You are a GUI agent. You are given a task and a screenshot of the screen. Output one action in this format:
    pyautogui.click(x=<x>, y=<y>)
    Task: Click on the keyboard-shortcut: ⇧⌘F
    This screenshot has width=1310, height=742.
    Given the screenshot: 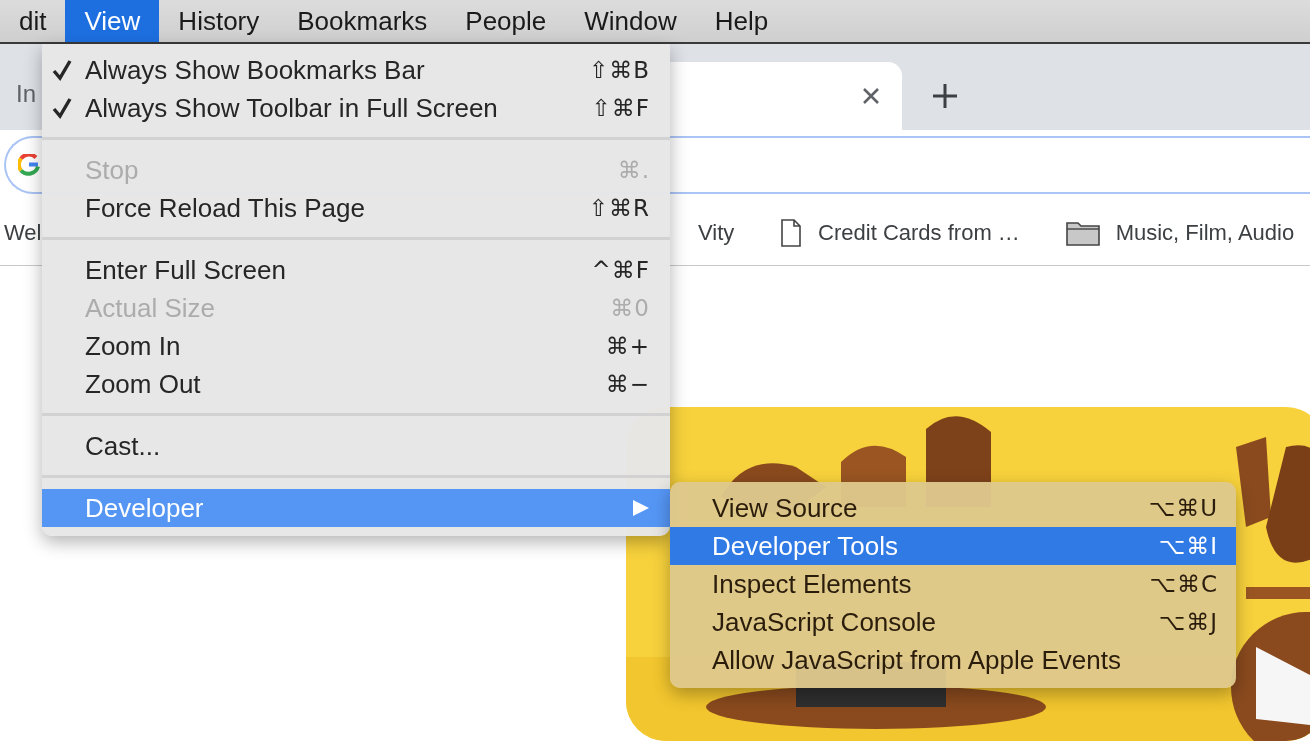 What is the action you would take?
    pyautogui.click(x=620, y=108)
    